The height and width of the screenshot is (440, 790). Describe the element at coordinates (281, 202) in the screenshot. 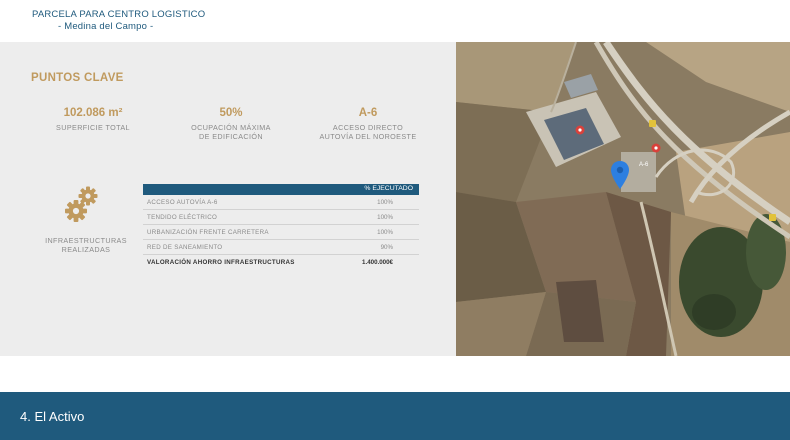

I see `table-row: ACCESO AUTOVÍA A-6 100%` at that location.